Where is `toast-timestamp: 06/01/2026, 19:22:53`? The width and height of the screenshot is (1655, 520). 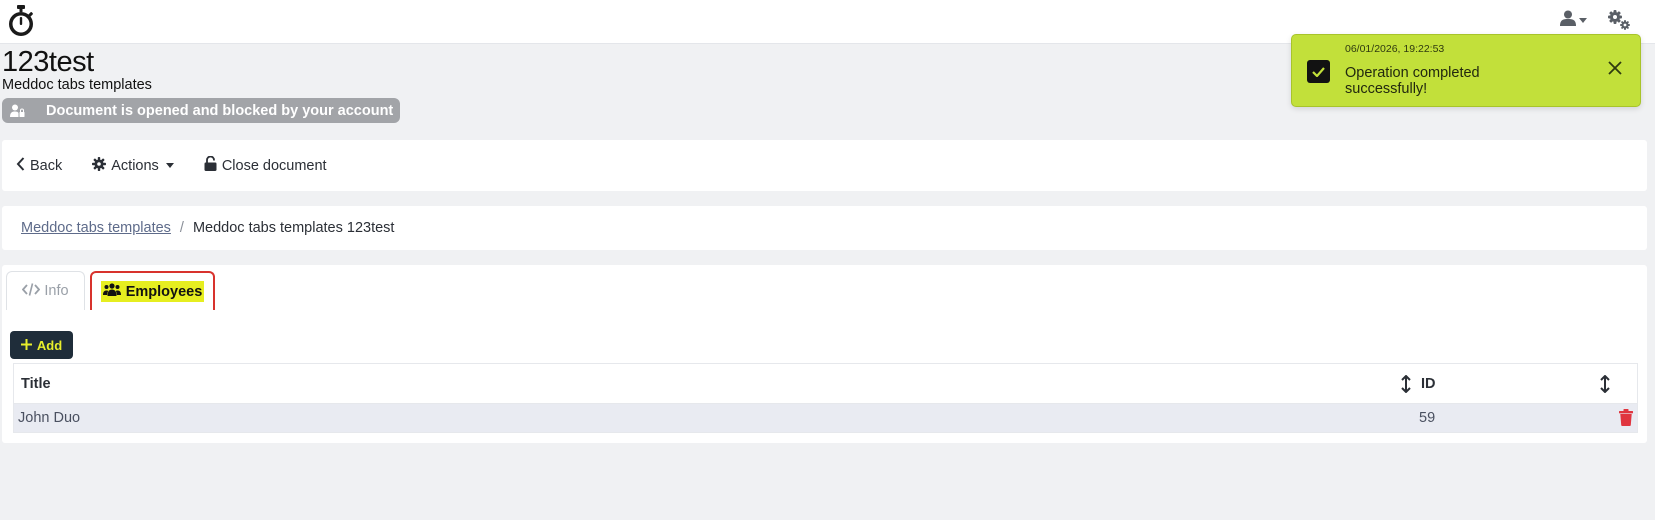
toast-timestamp: 06/01/2026, 19:22:53 is located at coordinates (1395, 49).